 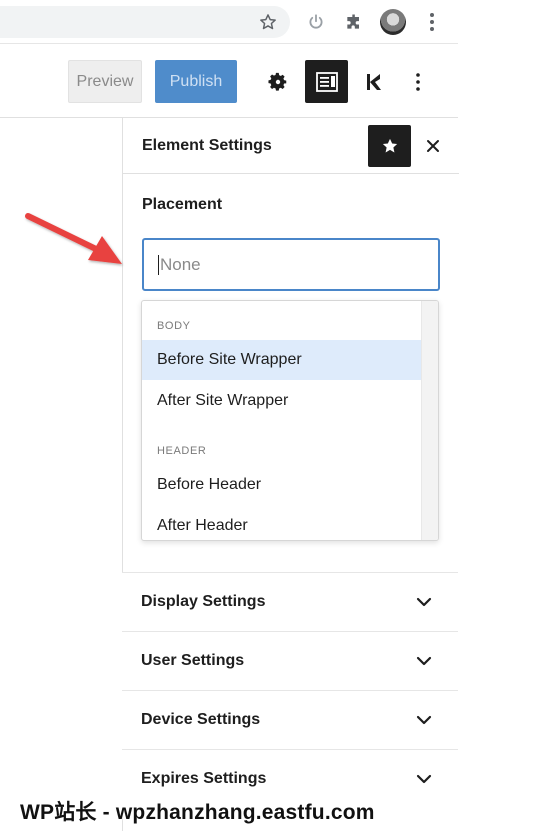 I want to click on option-after-header: After Header, so click(x=282, y=523).